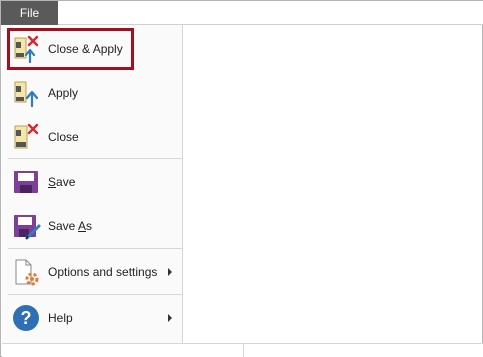 Image resolution: width=483 pixels, height=357 pixels. I want to click on help-label: Help, so click(60, 318).